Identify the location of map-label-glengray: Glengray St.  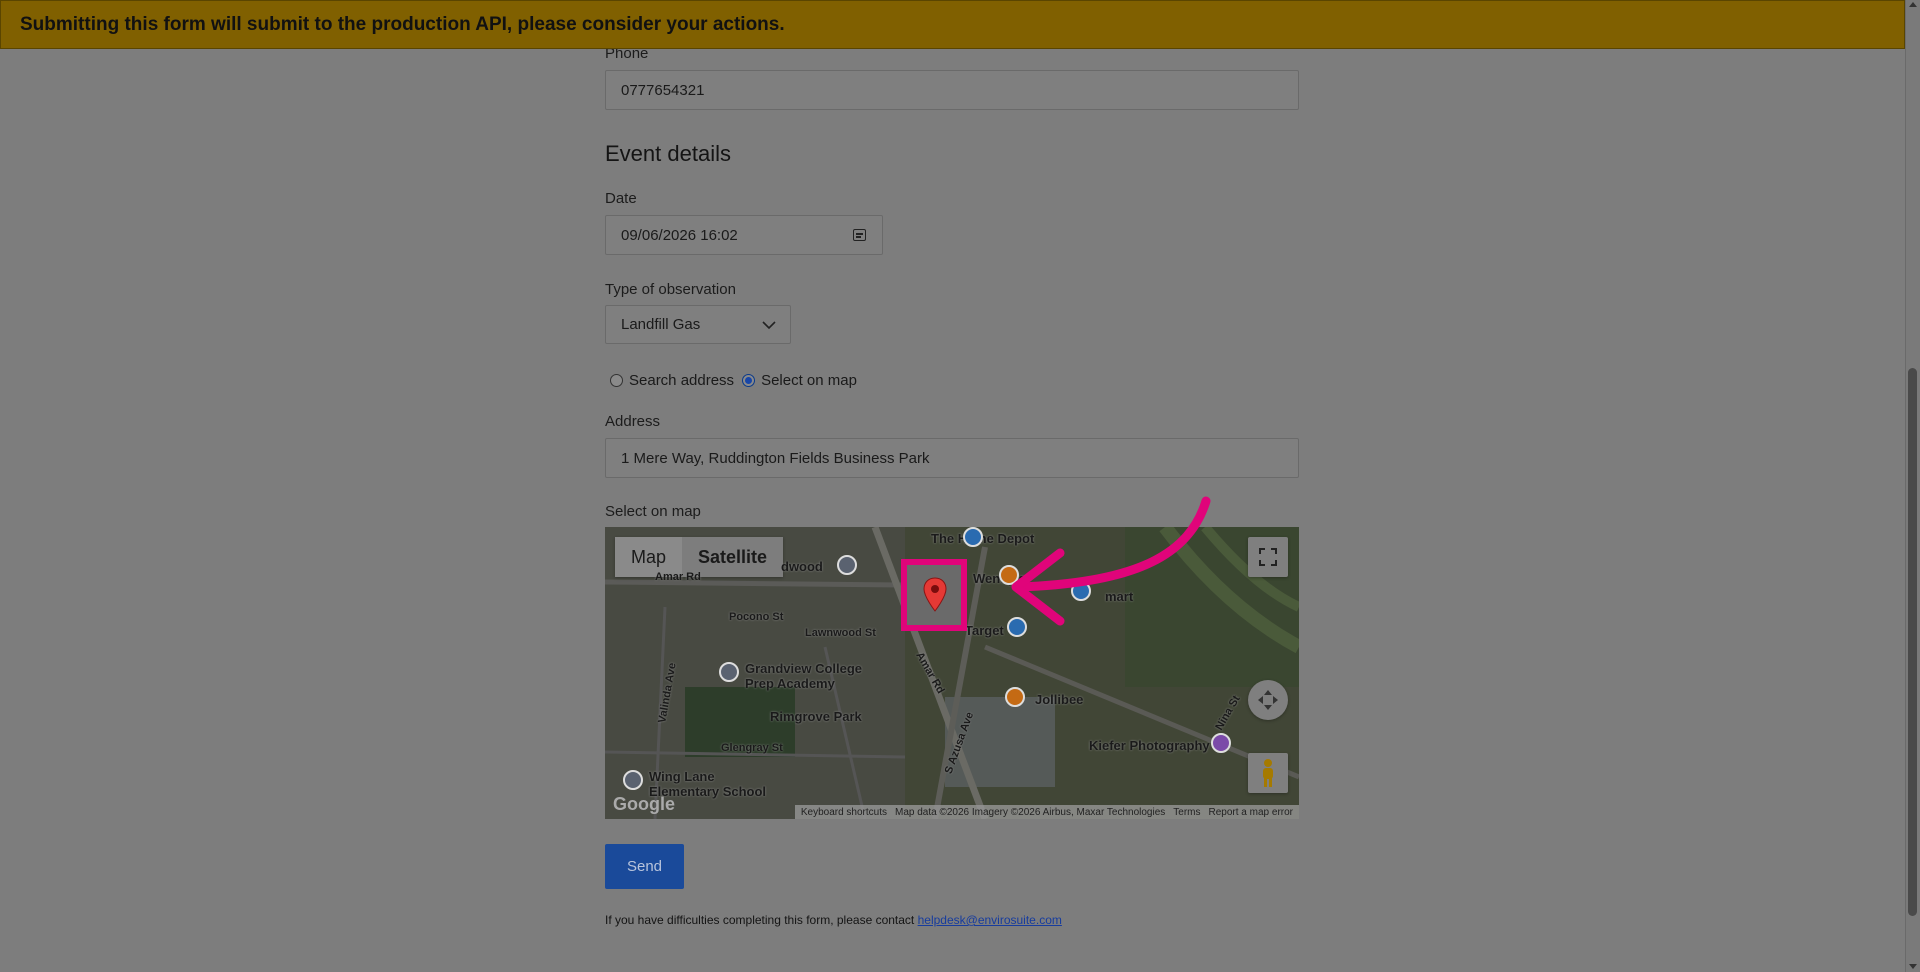
(752, 748).